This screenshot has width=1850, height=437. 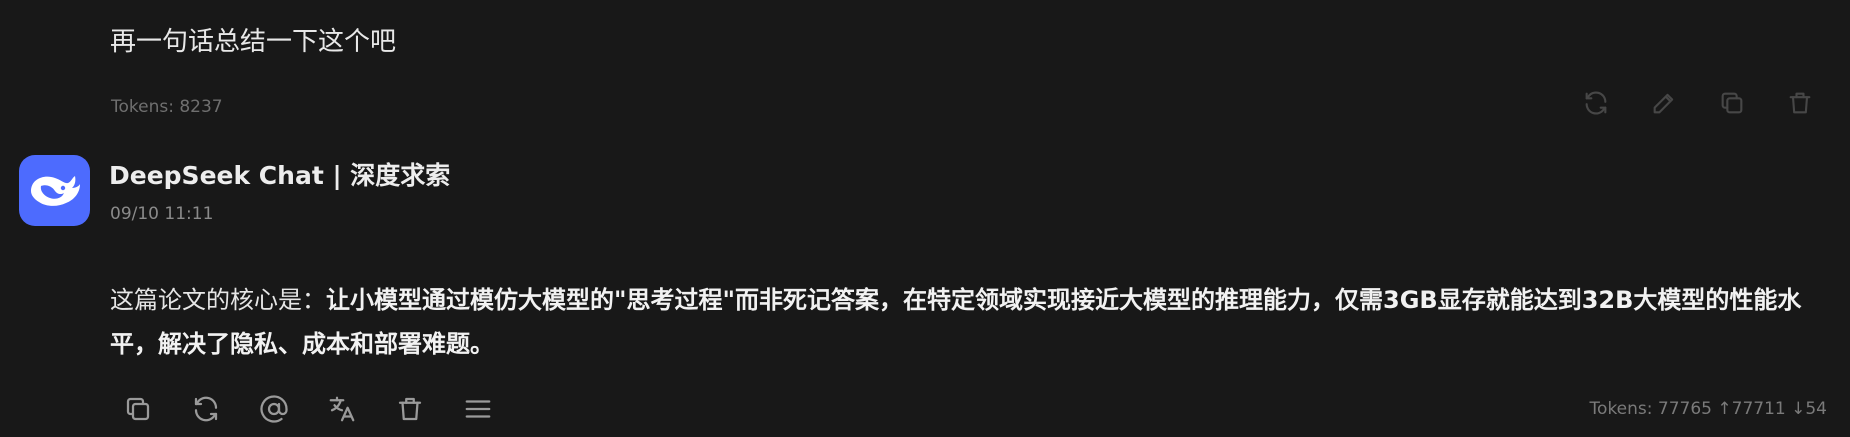 What do you see at coordinates (162, 214) in the screenshot?
I see `assistant-timestamp: 09/10 11:11` at bounding box center [162, 214].